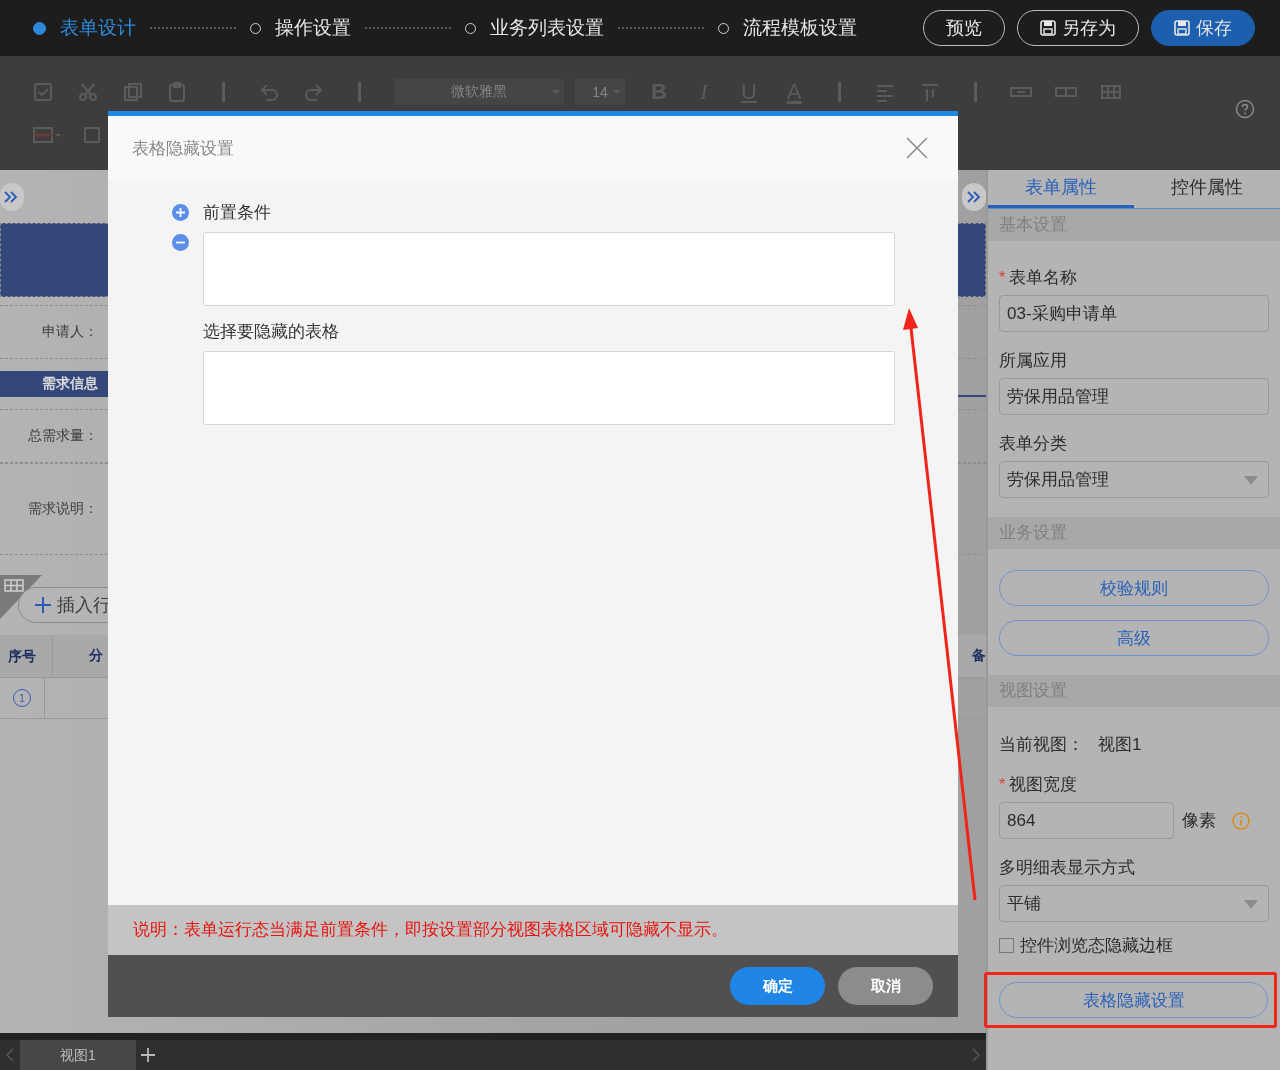  What do you see at coordinates (549, 388) in the screenshot?
I see `table-select-field` at bounding box center [549, 388].